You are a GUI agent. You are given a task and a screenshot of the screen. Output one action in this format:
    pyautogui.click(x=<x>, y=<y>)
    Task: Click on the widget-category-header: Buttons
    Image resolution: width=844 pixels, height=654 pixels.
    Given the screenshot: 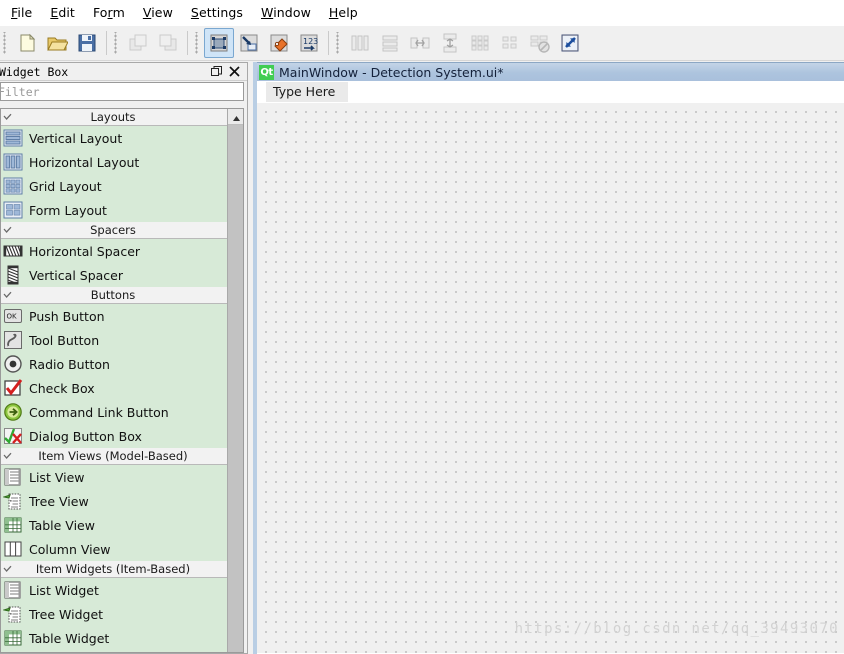 What is the action you would take?
    pyautogui.click(x=115, y=295)
    